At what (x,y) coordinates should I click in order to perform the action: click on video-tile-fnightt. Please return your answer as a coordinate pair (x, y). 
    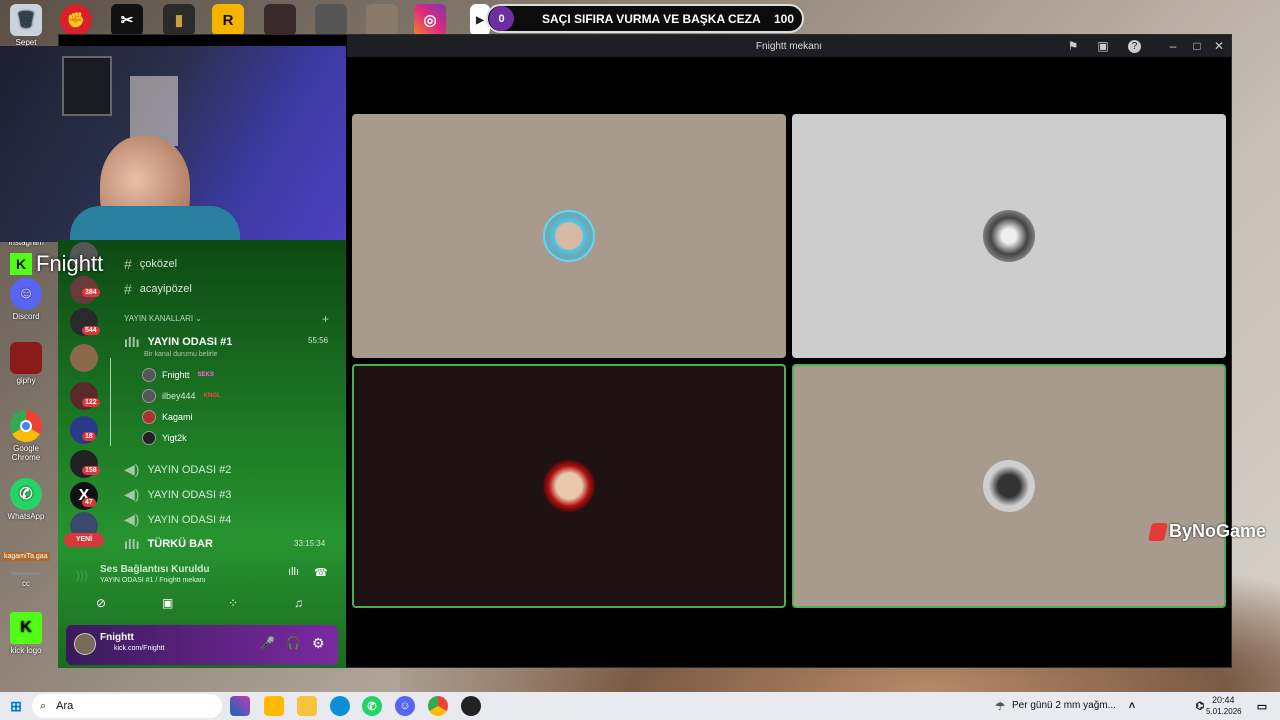
    Looking at the image, I should click on (569, 236).